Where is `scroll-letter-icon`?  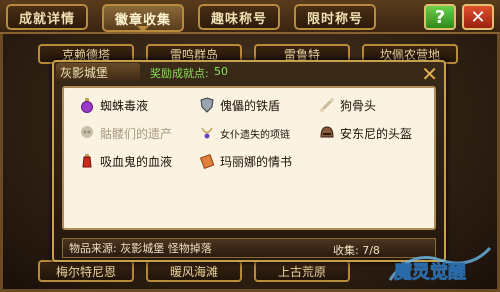 scroll-letter-icon is located at coordinates (207, 161).